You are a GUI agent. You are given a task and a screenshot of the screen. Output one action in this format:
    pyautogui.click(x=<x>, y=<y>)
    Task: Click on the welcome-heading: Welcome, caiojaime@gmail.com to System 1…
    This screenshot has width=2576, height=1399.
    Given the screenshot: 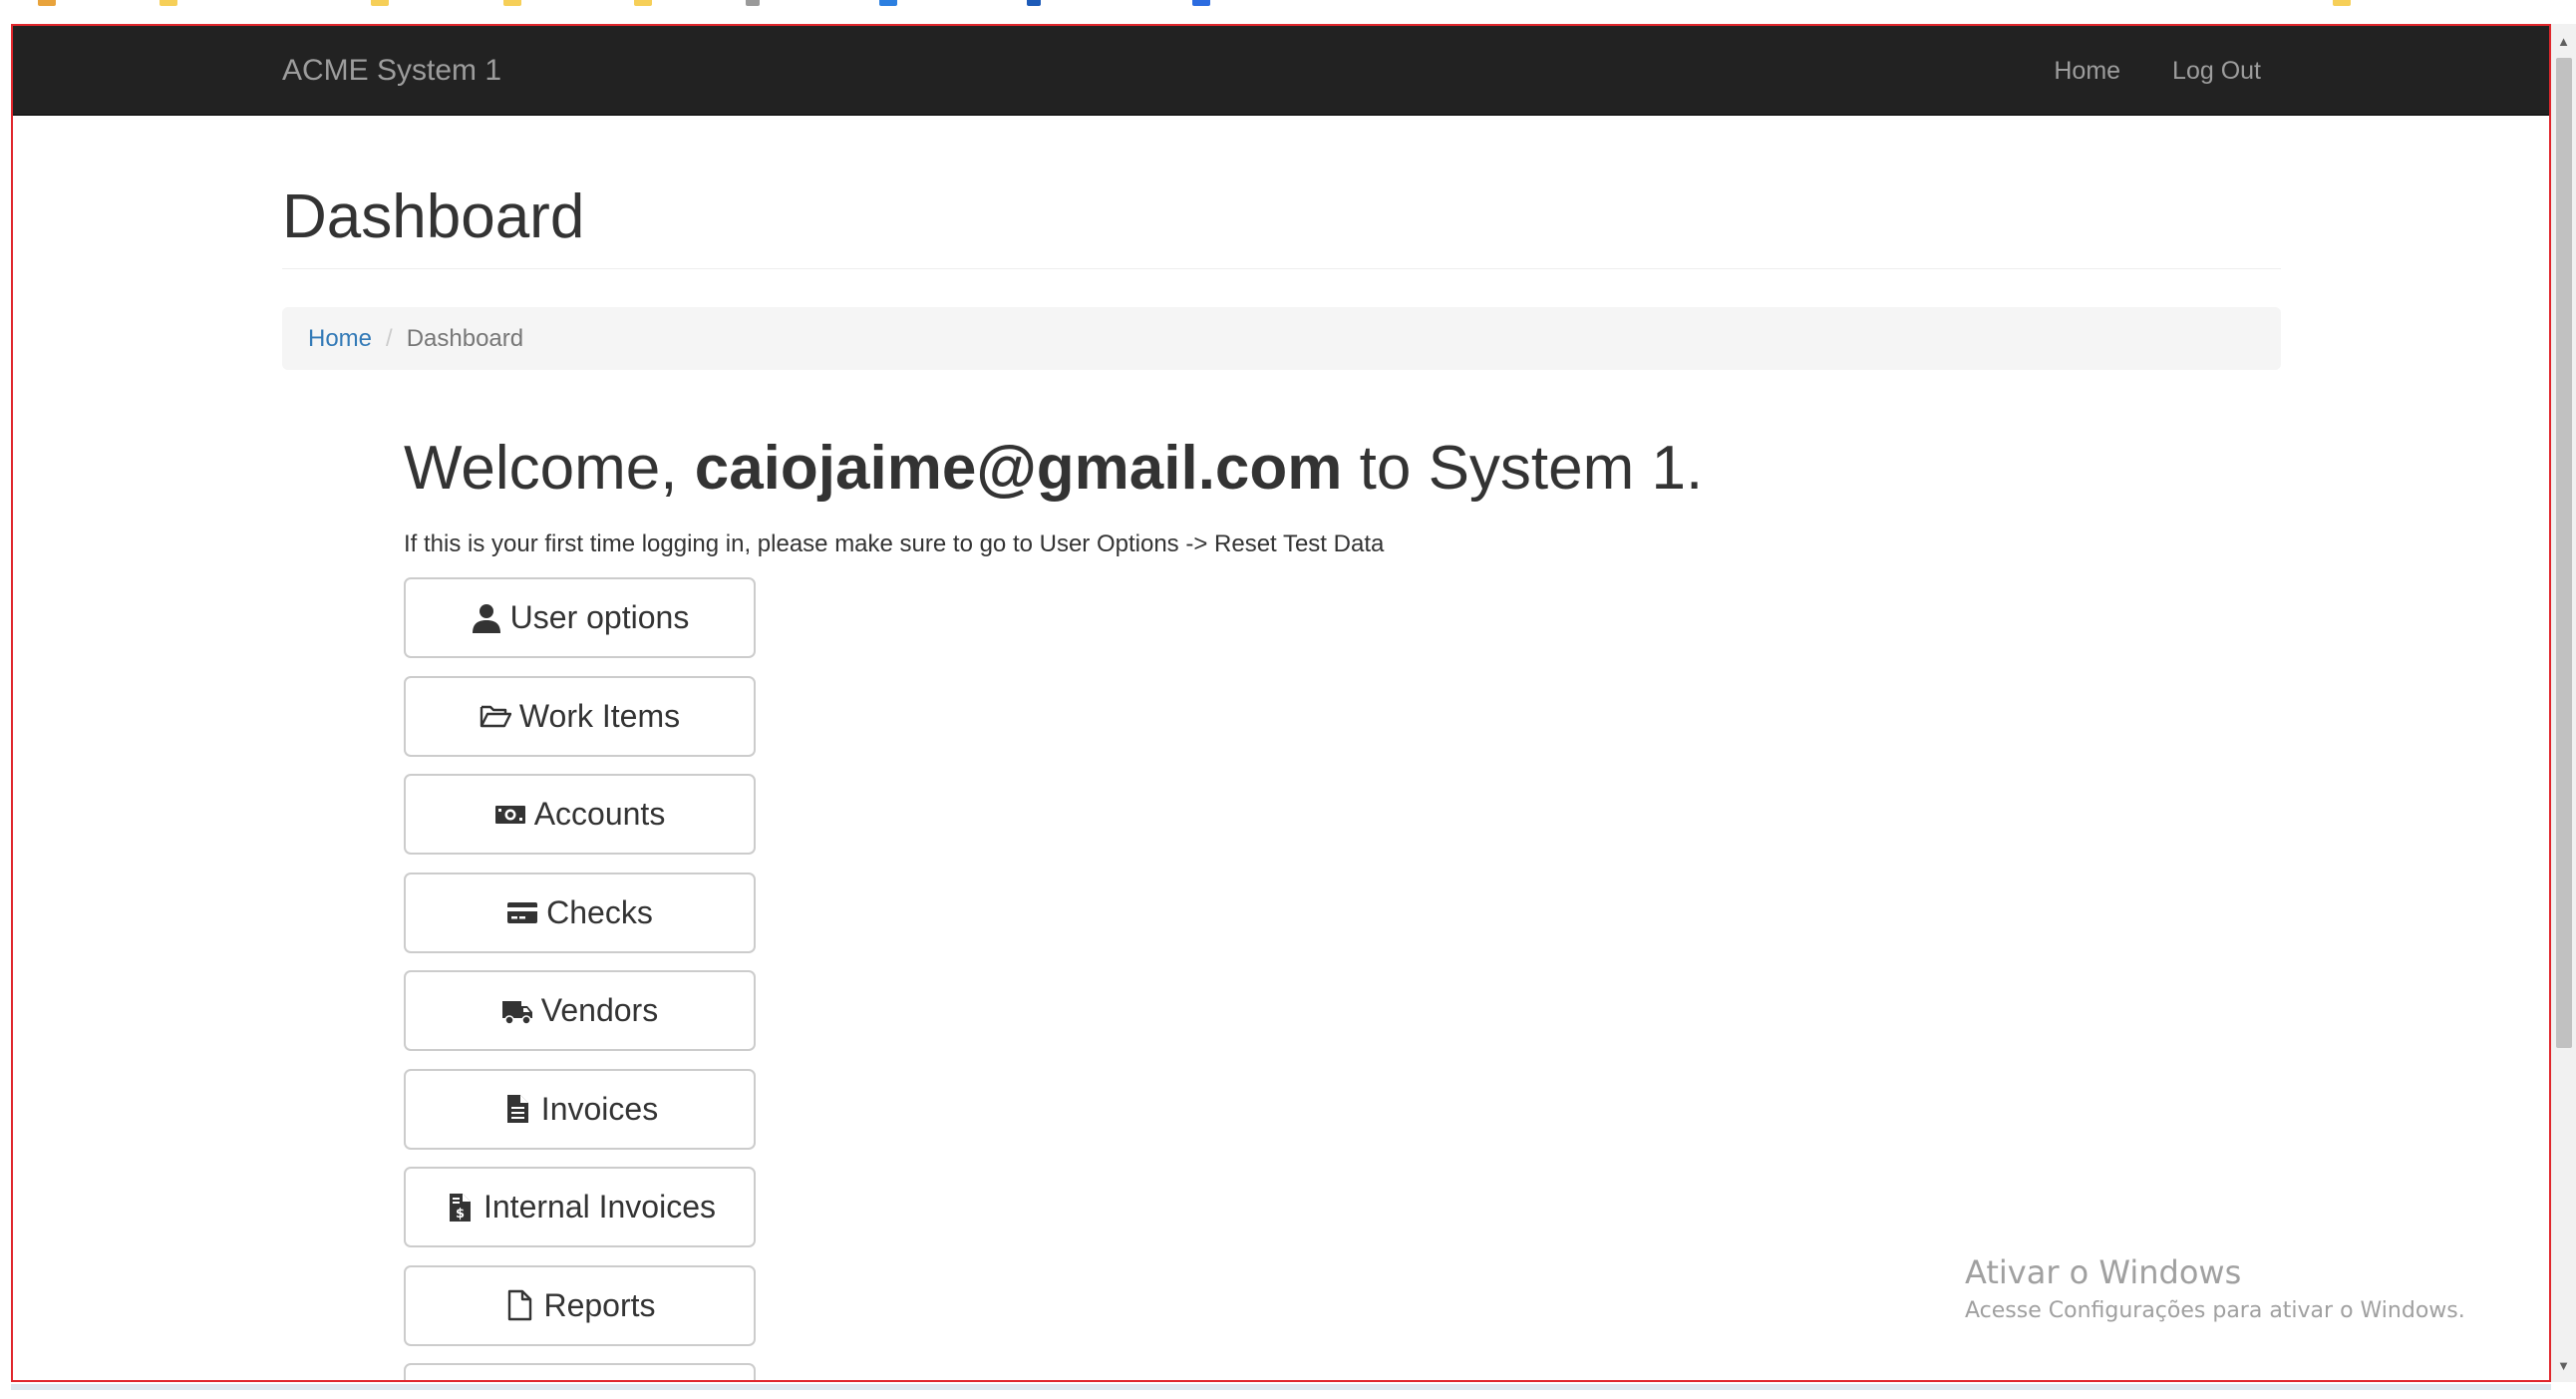 What is the action you would take?
    pyautogui.click(x=1053, y=468)
    